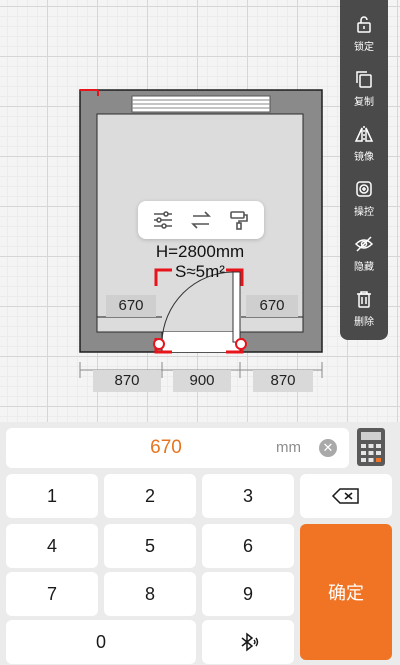 This screenshot has height=665, width=400. I want to click on control-icon, so click(364, 189).